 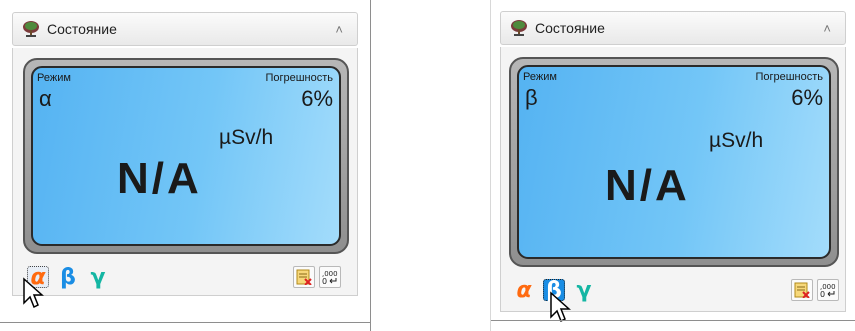 I want to click on alpha-mode-button: α, so click(x=524, y=290).